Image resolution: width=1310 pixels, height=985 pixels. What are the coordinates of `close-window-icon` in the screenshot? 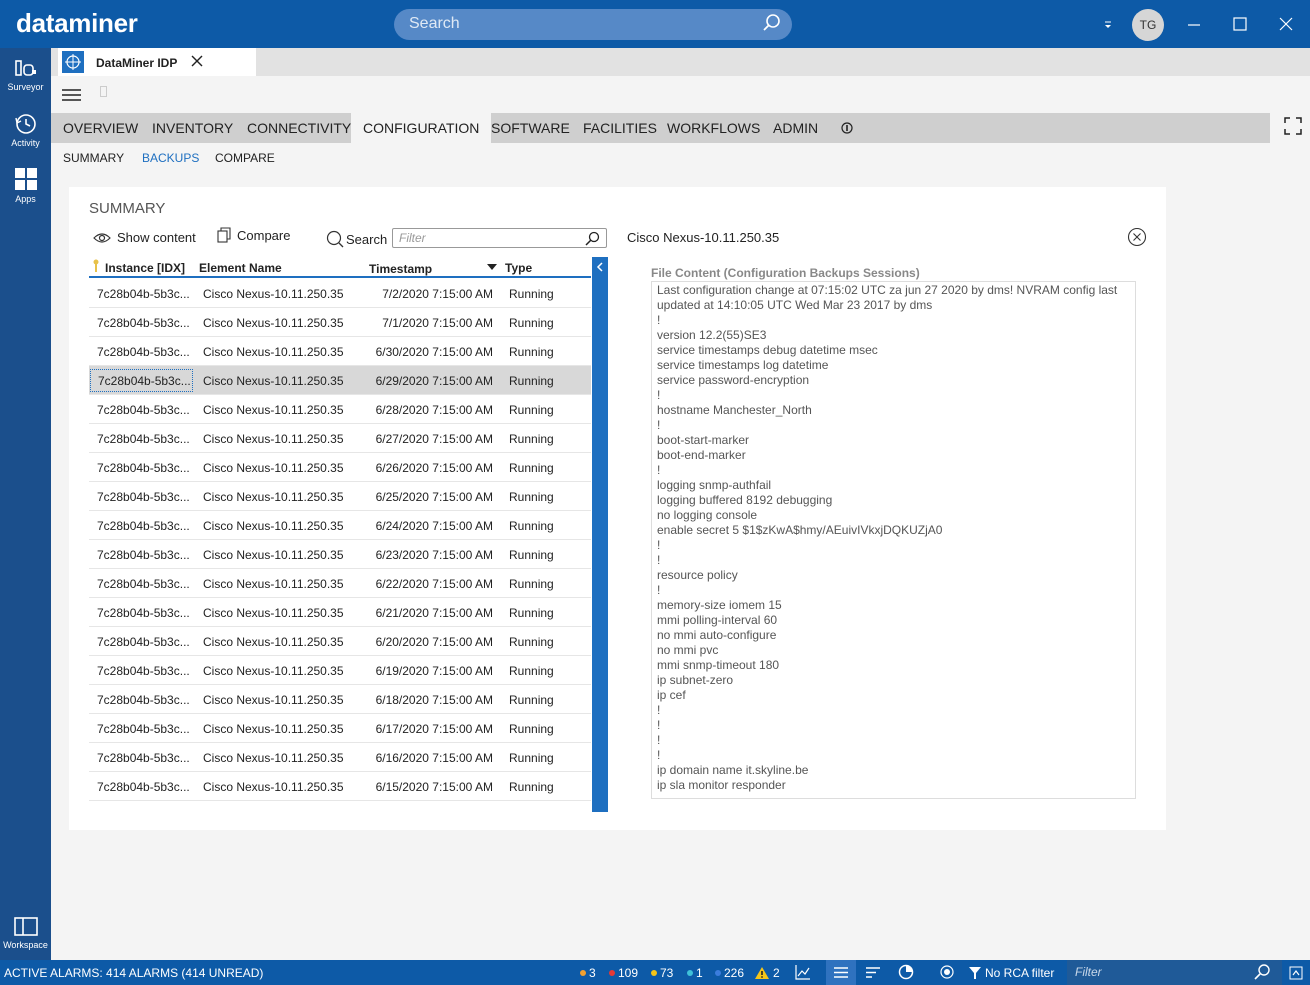 It's located at (1286, 24).